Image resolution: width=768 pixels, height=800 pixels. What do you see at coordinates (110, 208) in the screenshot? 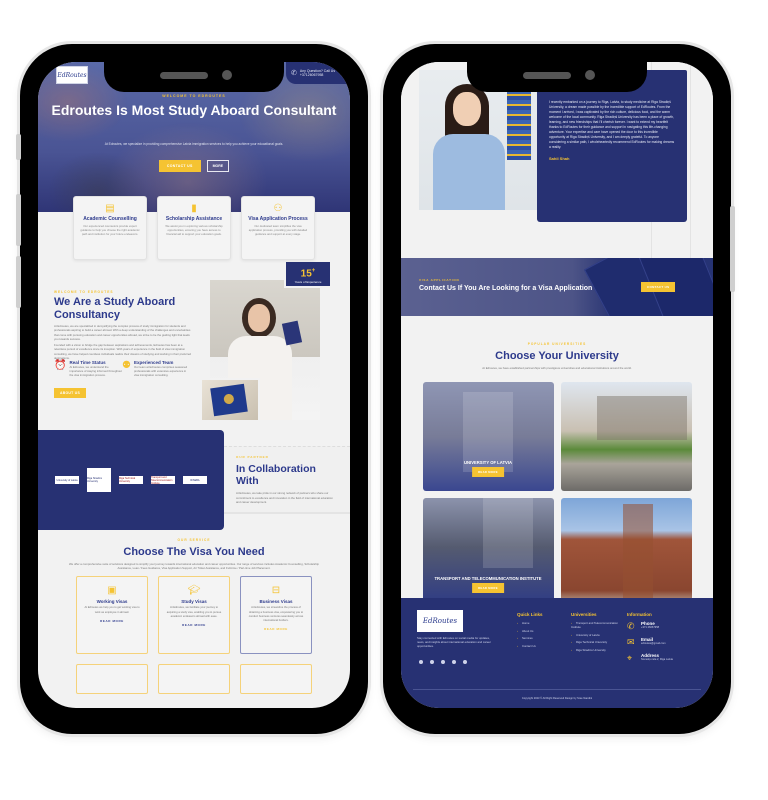
I see `document-icon: ▤` at bounding box center [110, 208].